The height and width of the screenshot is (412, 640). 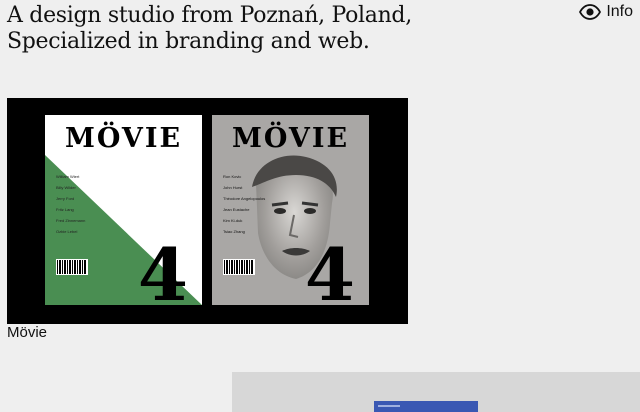 What do you see at coordinates (233, 220) in the screenshot?
I see `cover-name: Kim Ki-duk` at bounding box center [233, 220].